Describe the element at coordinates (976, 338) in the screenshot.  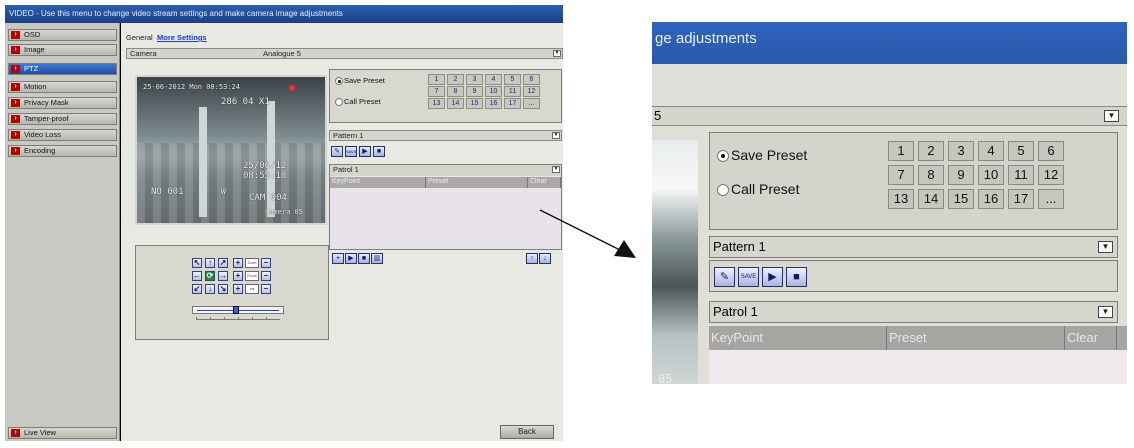
I see `column-preset: Preset` at that location.